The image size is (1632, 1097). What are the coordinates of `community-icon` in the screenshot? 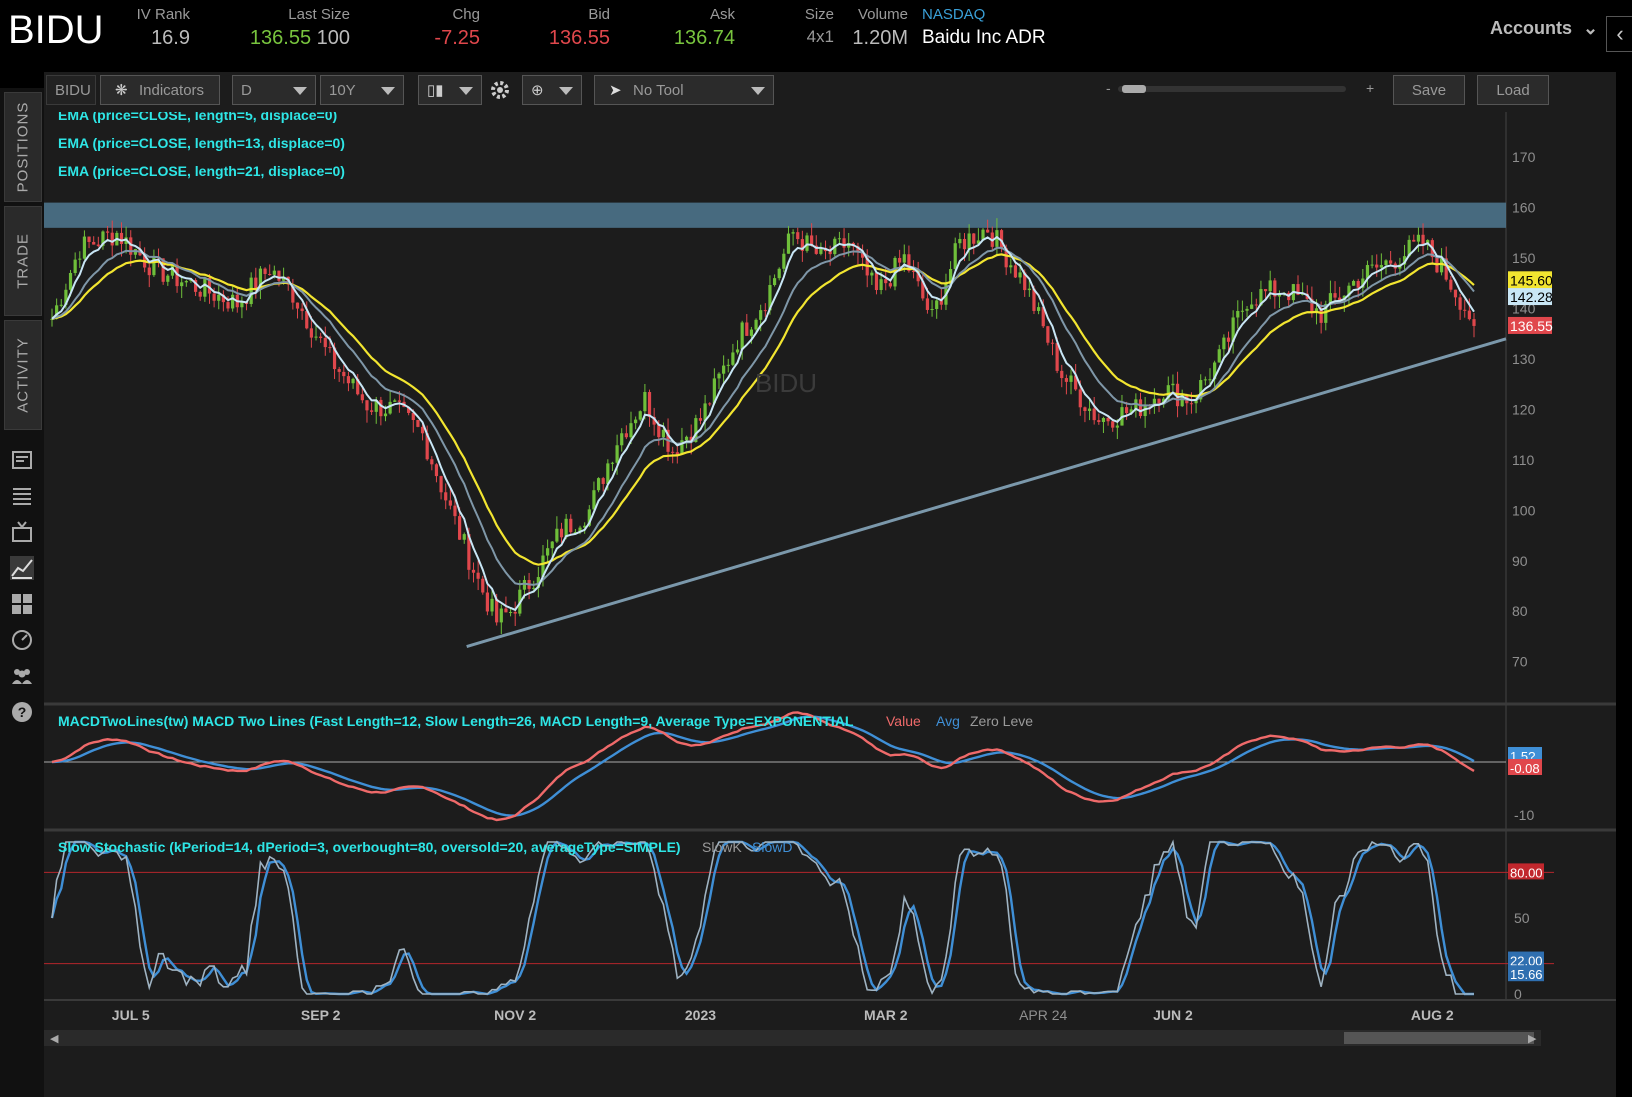 It's located at (22, 676).